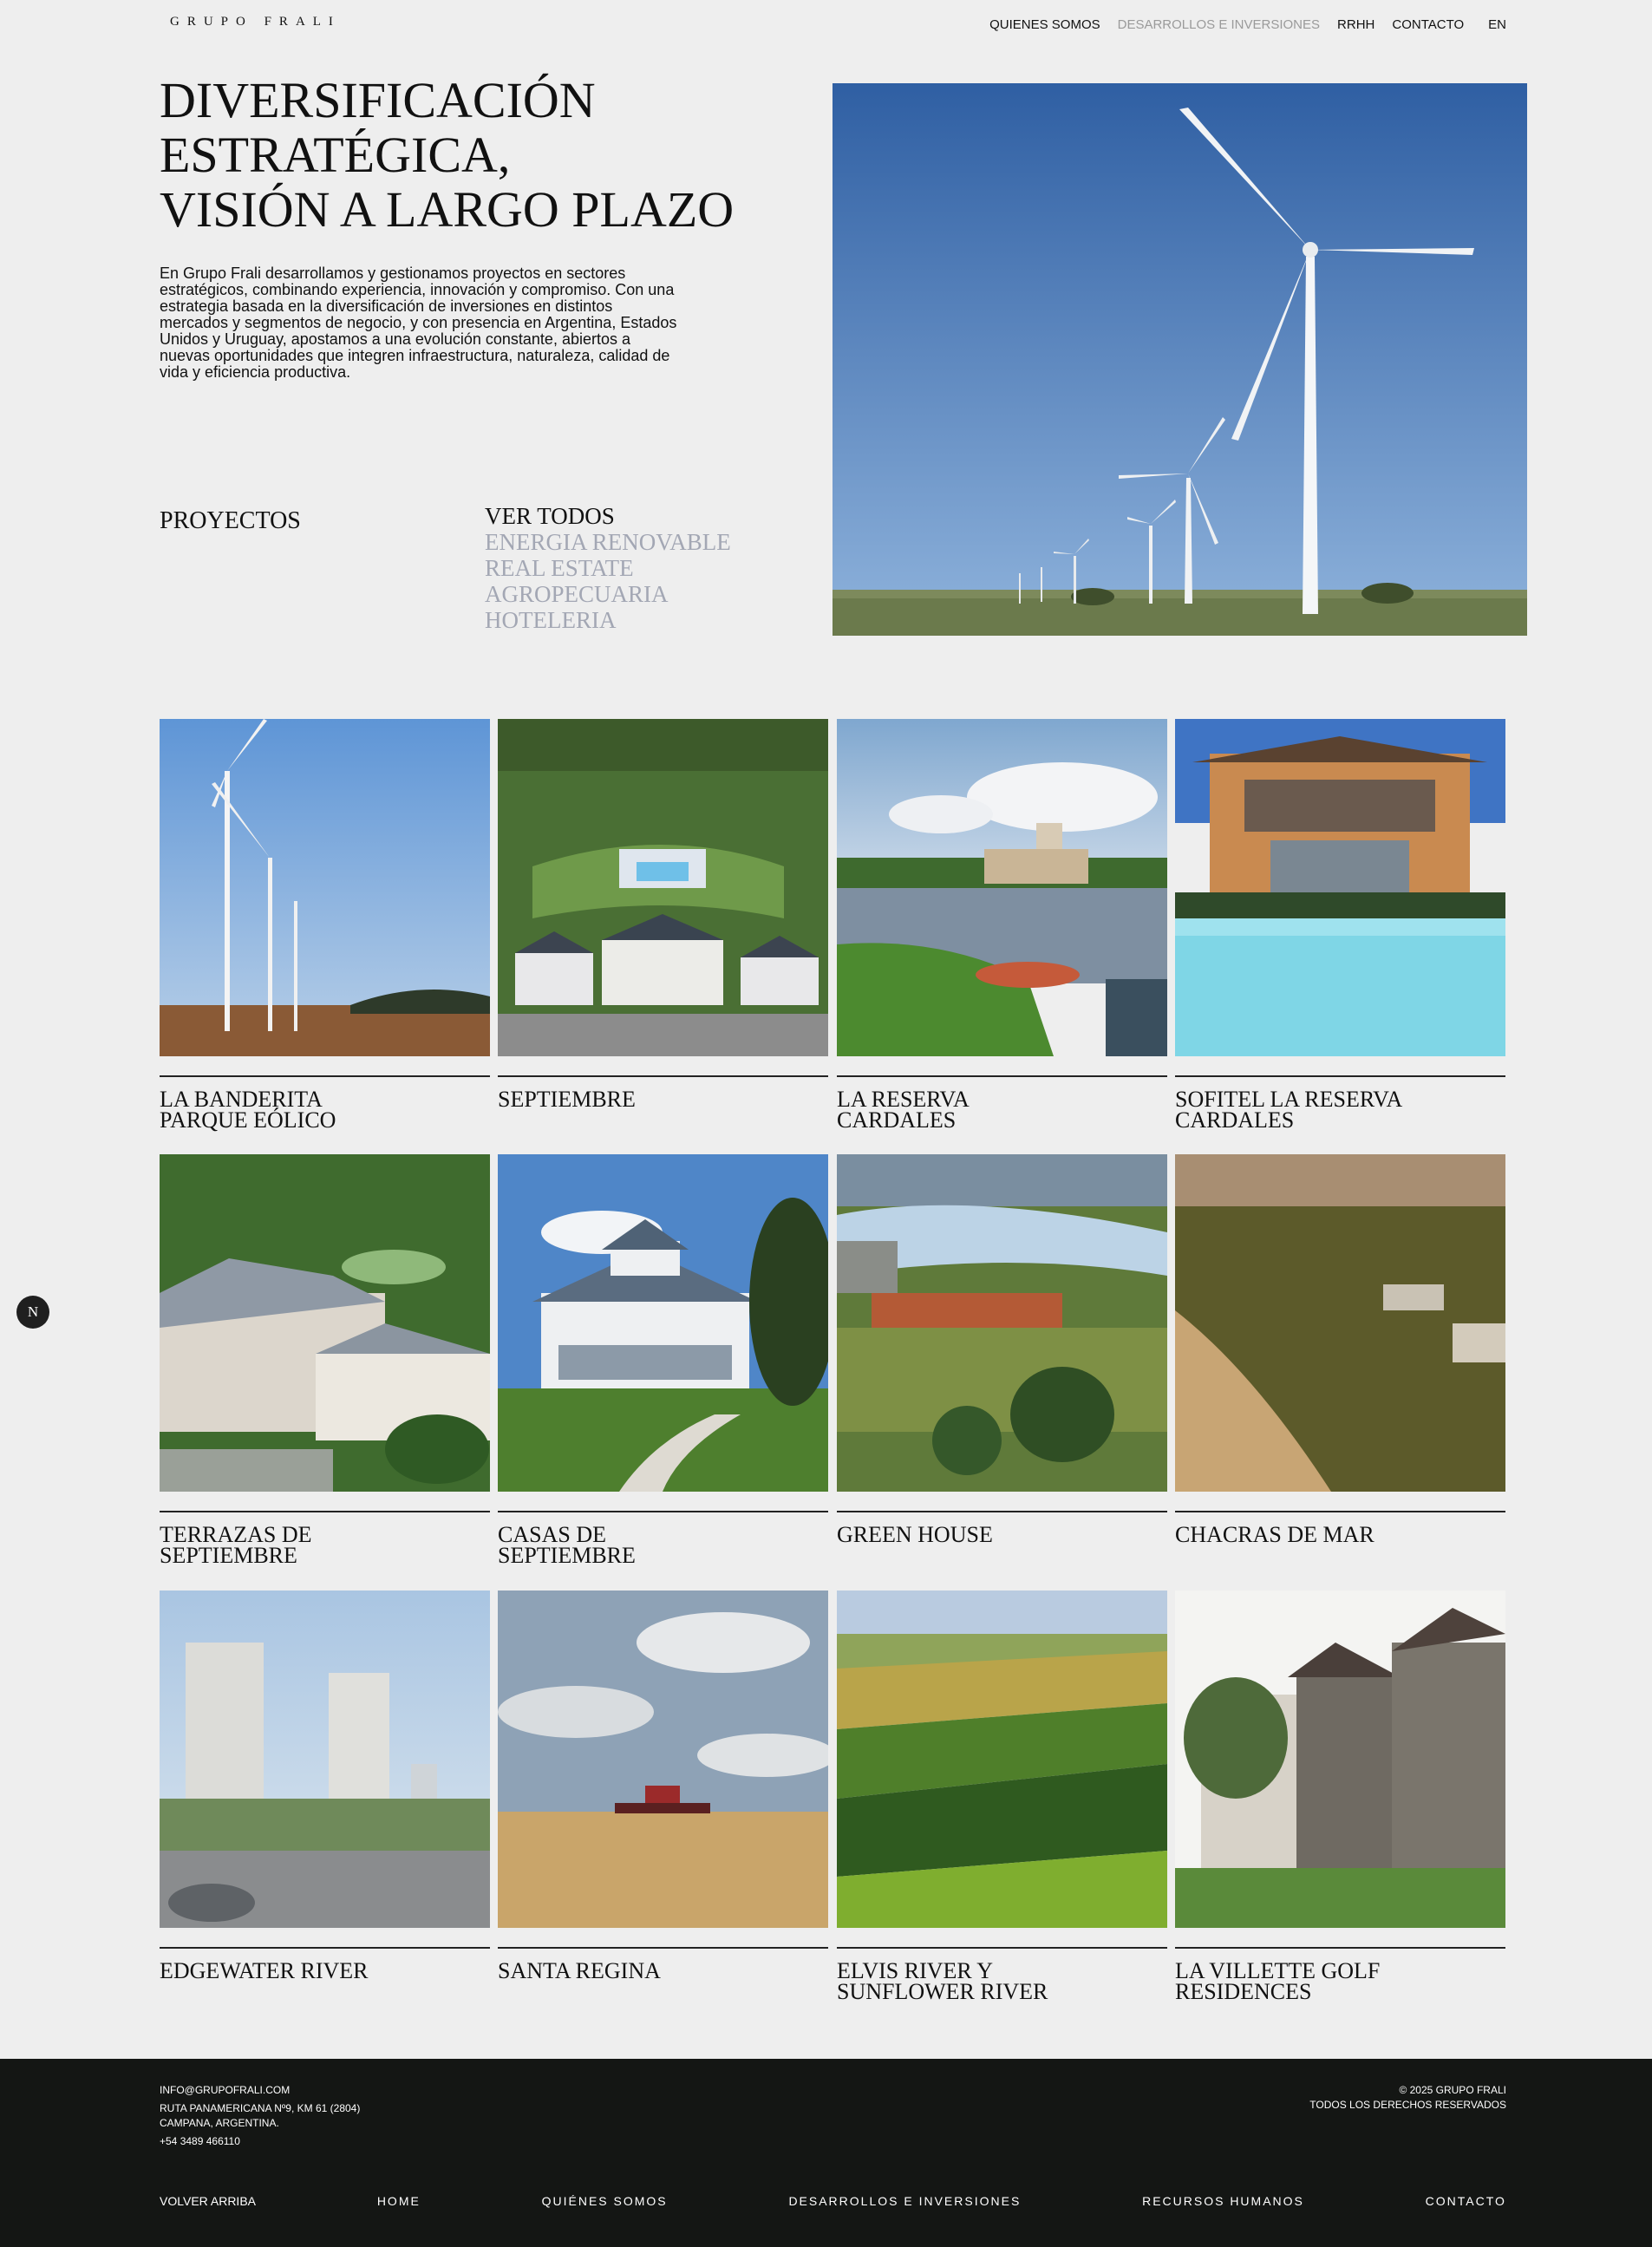 The height and width of the screenshot is (2247, 1652). I want to click on hero-title-line: VISIÓN A LARGO PLAZO, so click(448, 209).